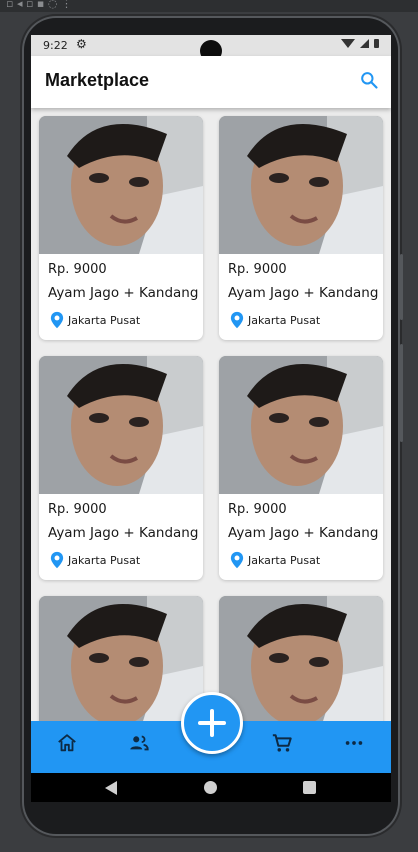 This screenshot has width=418, height=852. I want to click on status-time: 9:22, so click(55, 45).